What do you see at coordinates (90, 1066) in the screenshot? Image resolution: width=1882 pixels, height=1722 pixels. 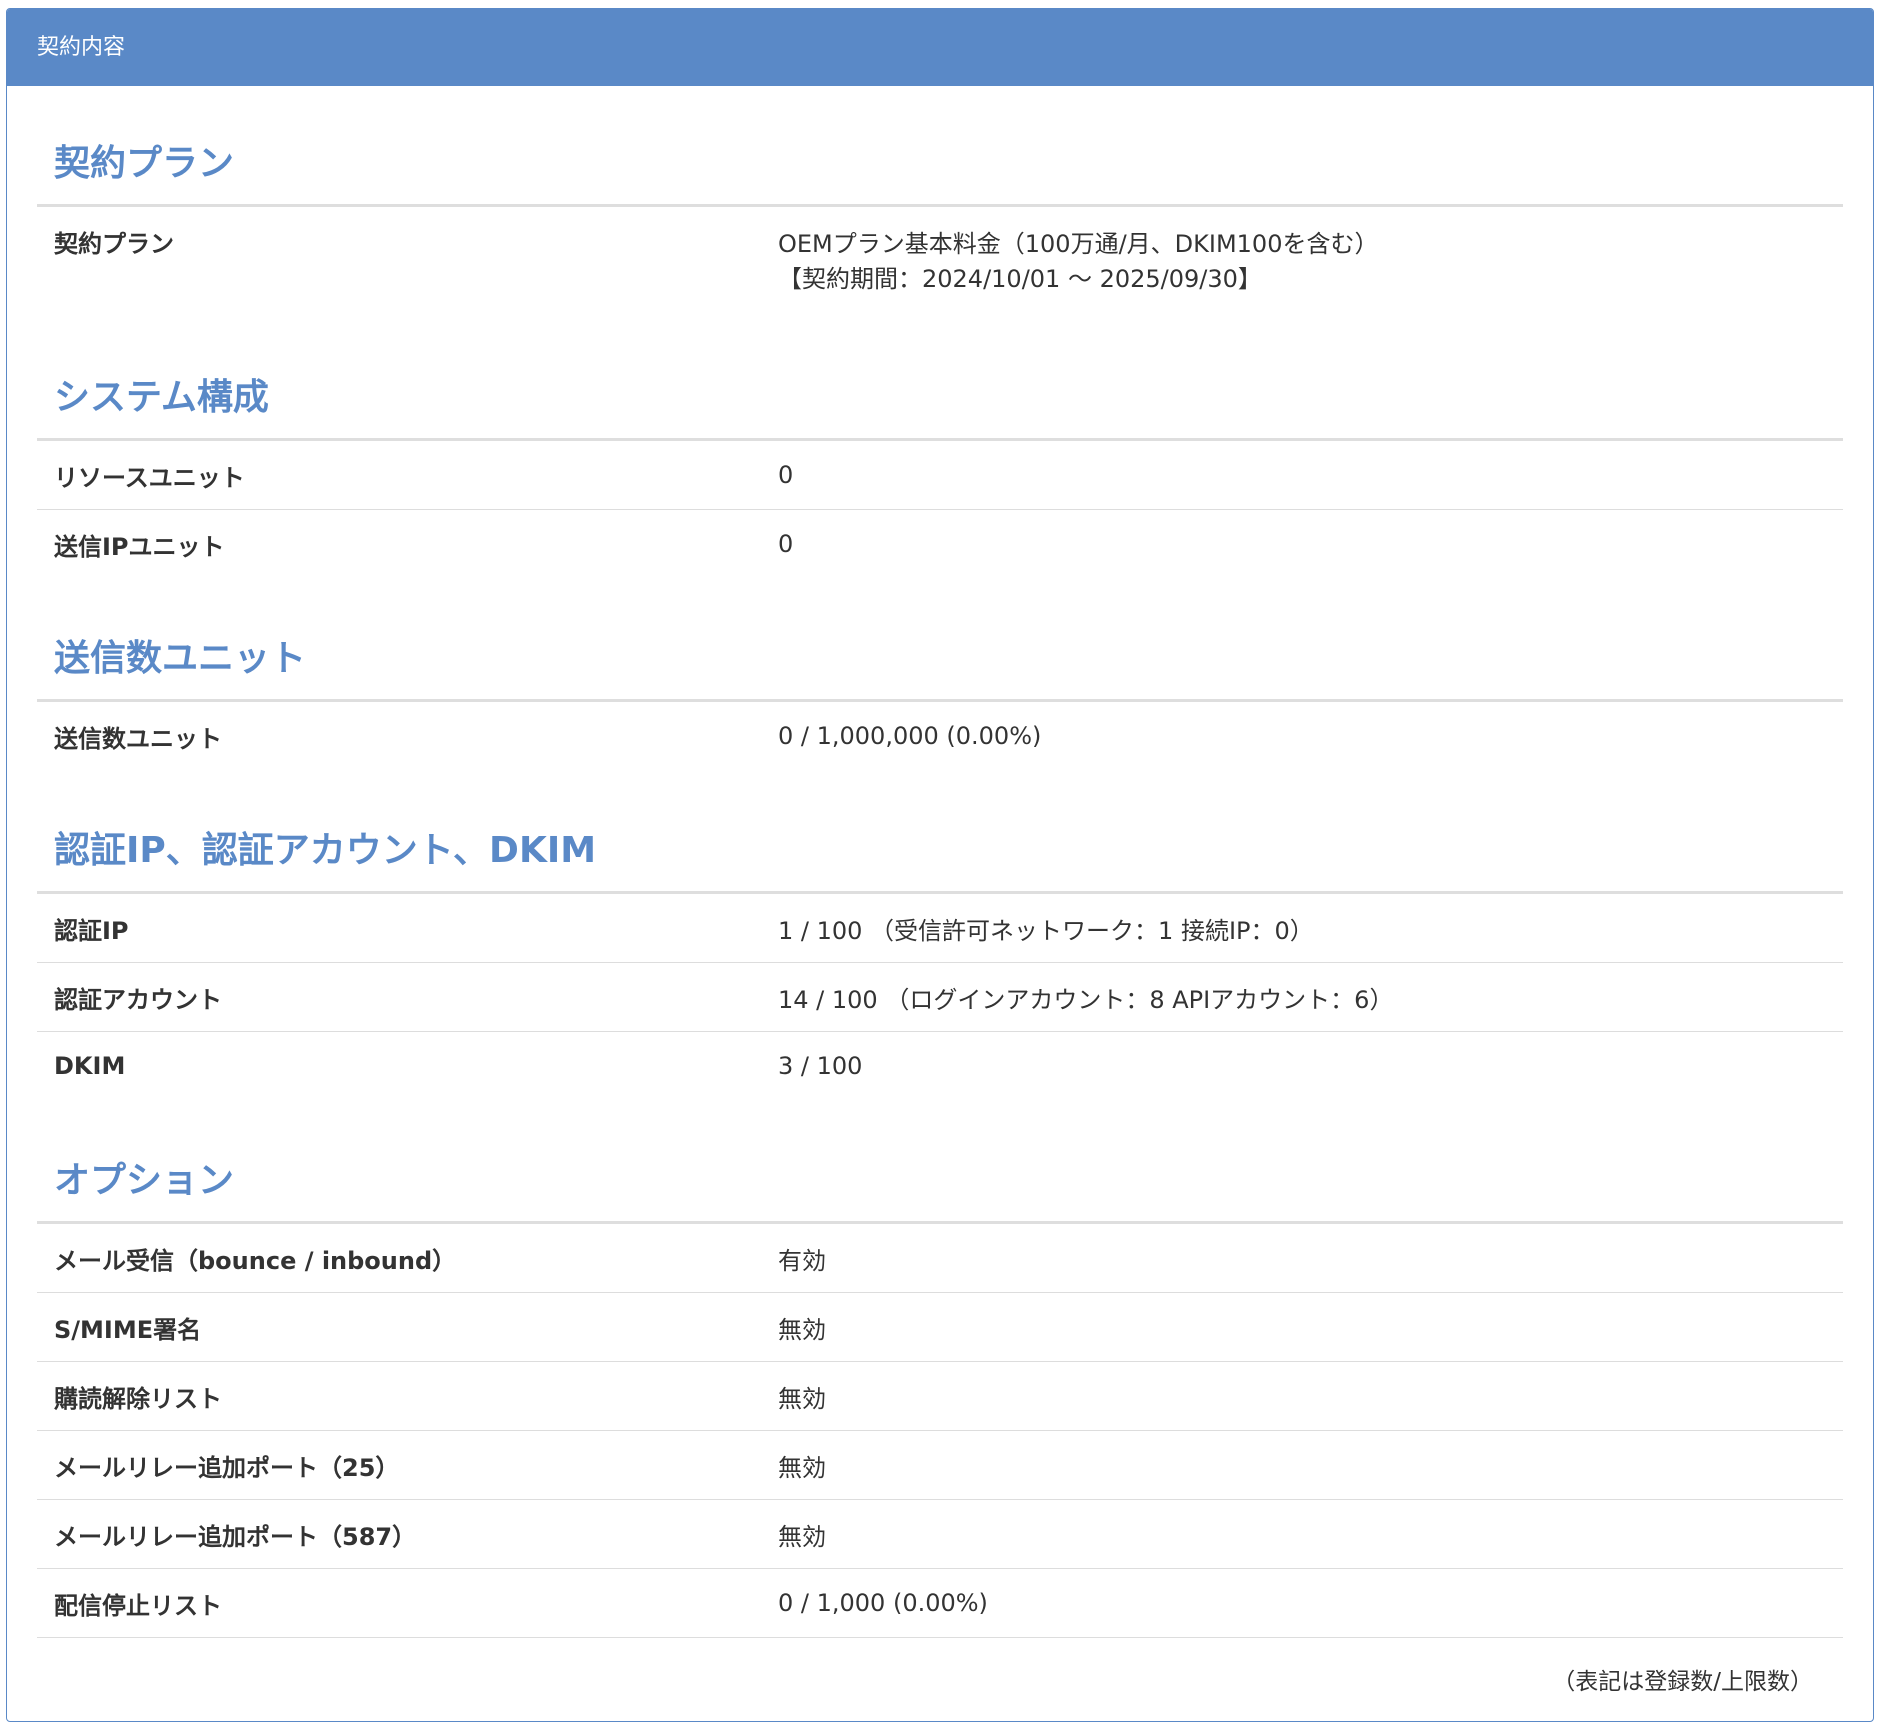 I see `row-label: DKIM` at bounding box center [90, 1066].